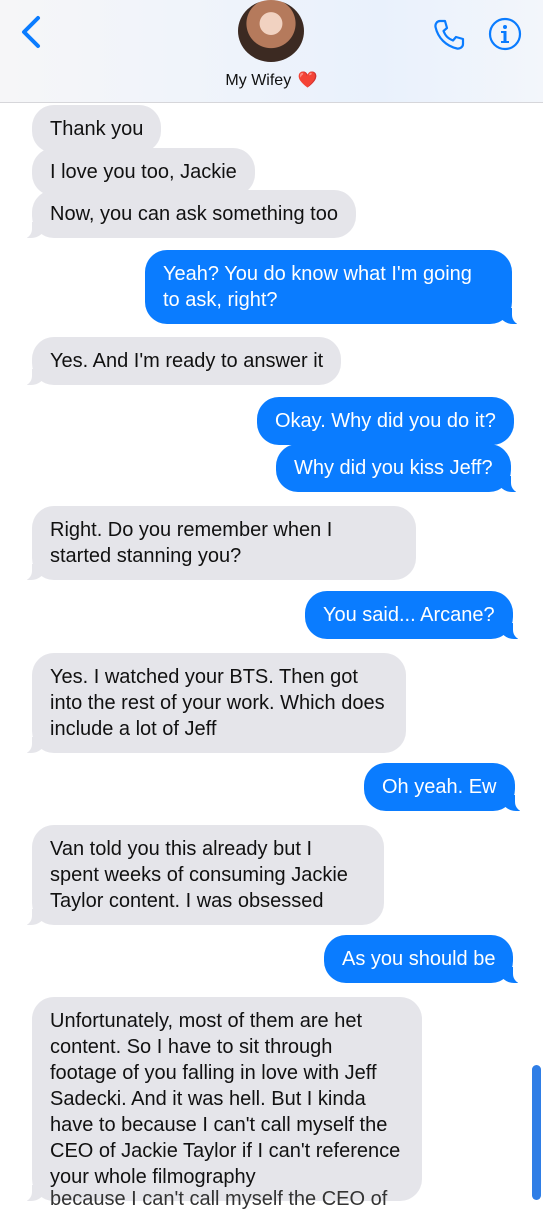  What do you see at coordinates (449, 35) in the screenshot?
I see `phone-icon` at bounding box center [449, 35].